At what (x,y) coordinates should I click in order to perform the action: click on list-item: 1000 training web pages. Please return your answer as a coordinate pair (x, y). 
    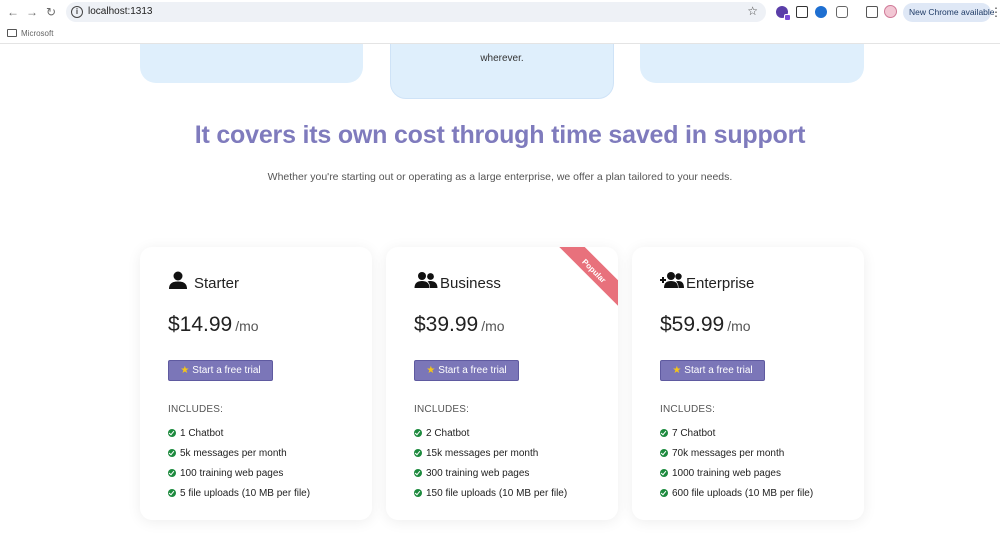
    Looking at the image, I should click on (736, 473).